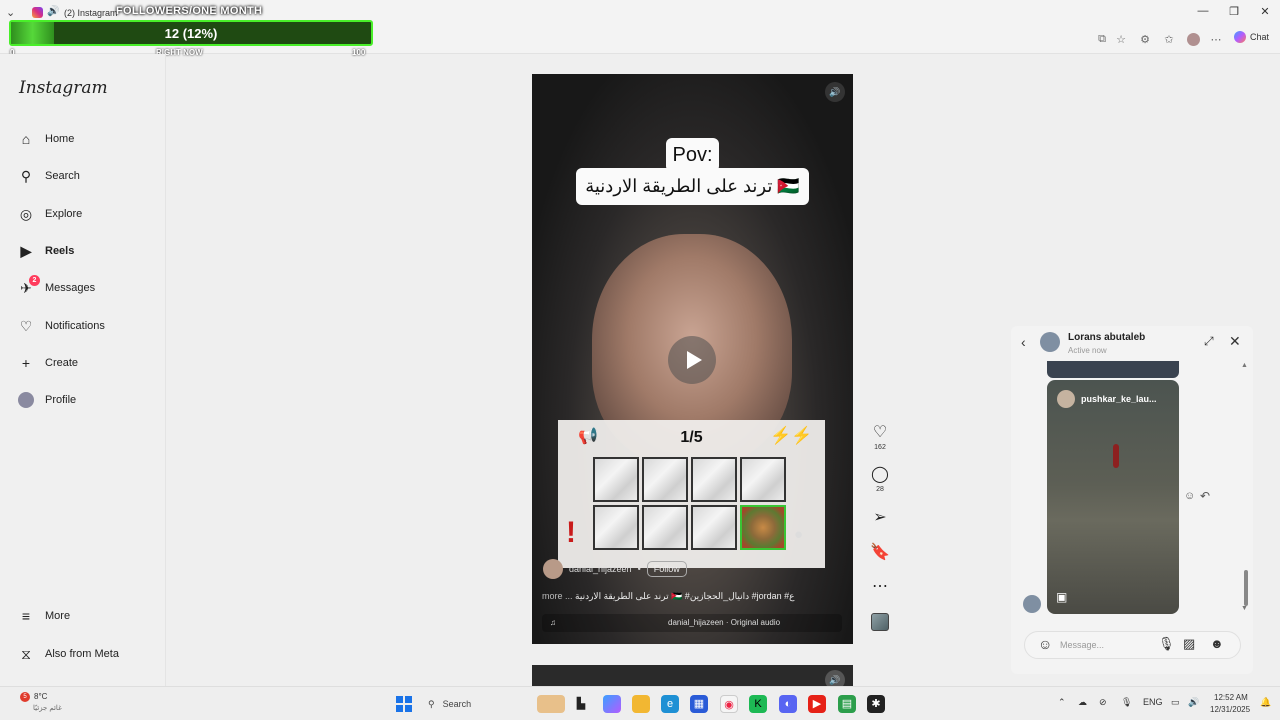  Describe the element at coordinates (475, 704) in the screenshot. I see `taskbar-search: ⚲ Search` at that location.